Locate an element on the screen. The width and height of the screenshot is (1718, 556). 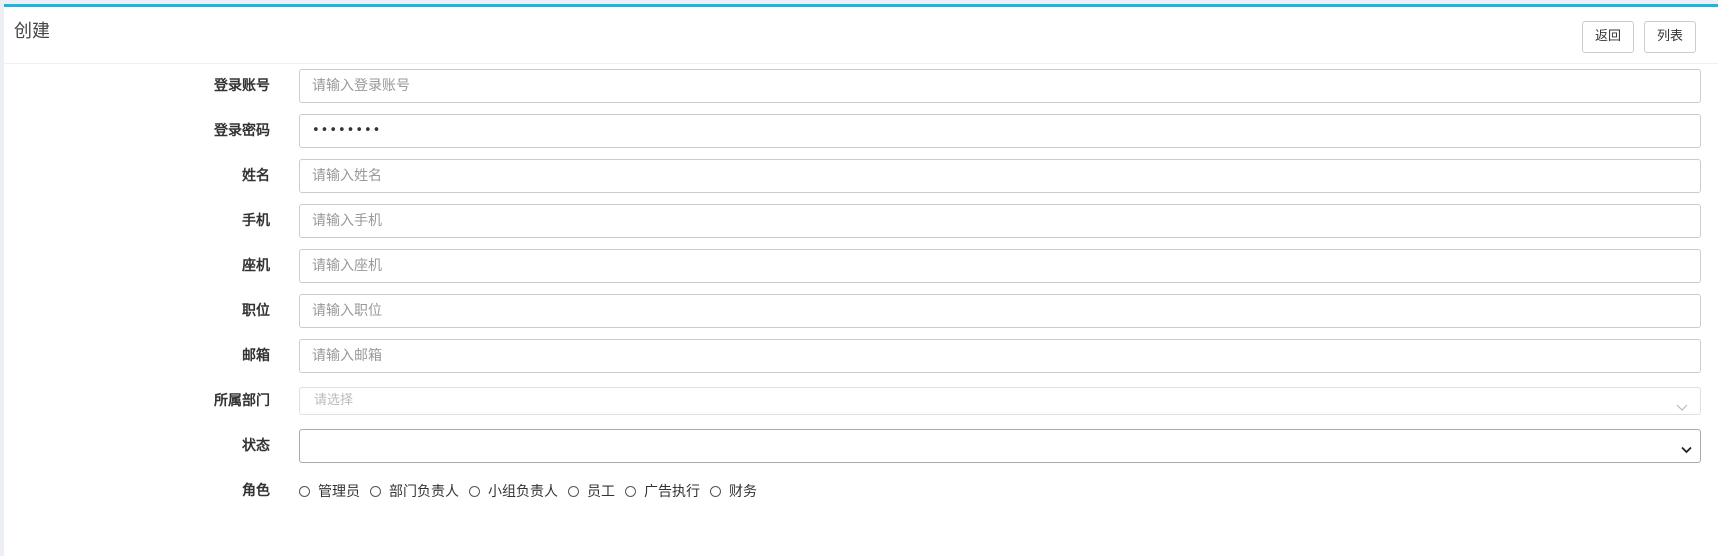
landline-label: 座机 is located at coordinates (256, 266).